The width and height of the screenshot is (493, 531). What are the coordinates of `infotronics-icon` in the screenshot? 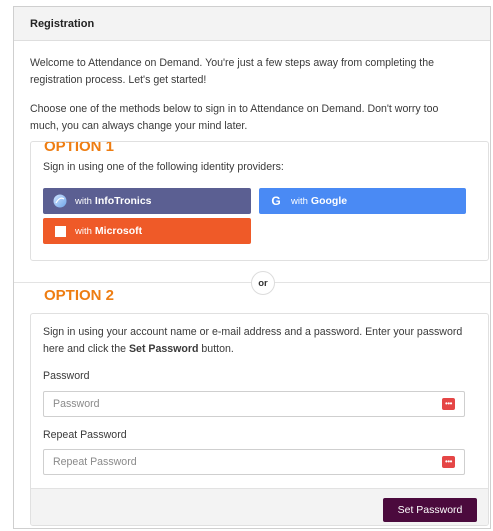 It's located at (60, 201).